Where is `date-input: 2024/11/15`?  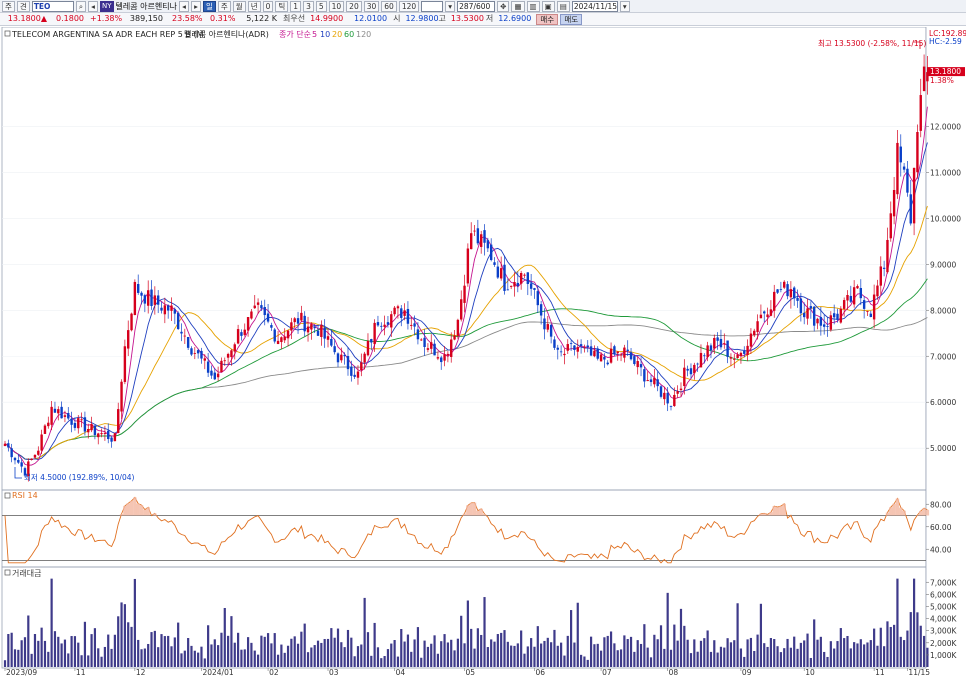
date-input: 2024/11/15 is located at coordinates (594, 6).